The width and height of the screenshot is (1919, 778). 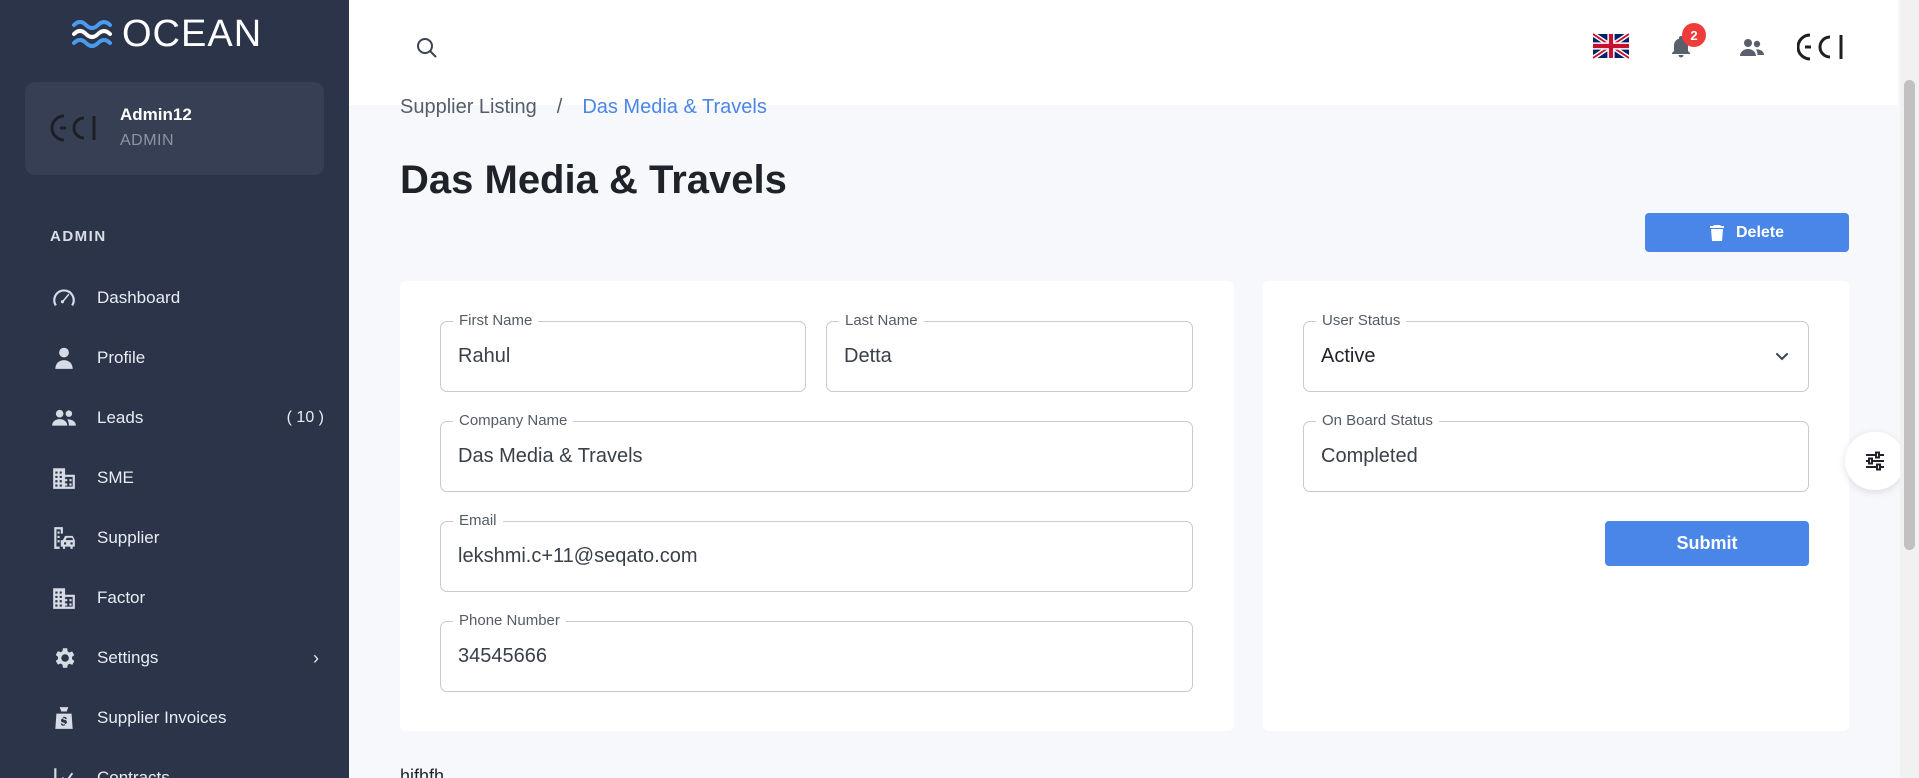 I want to click on company-name-label: Company Name, so click(x=513, y=421).